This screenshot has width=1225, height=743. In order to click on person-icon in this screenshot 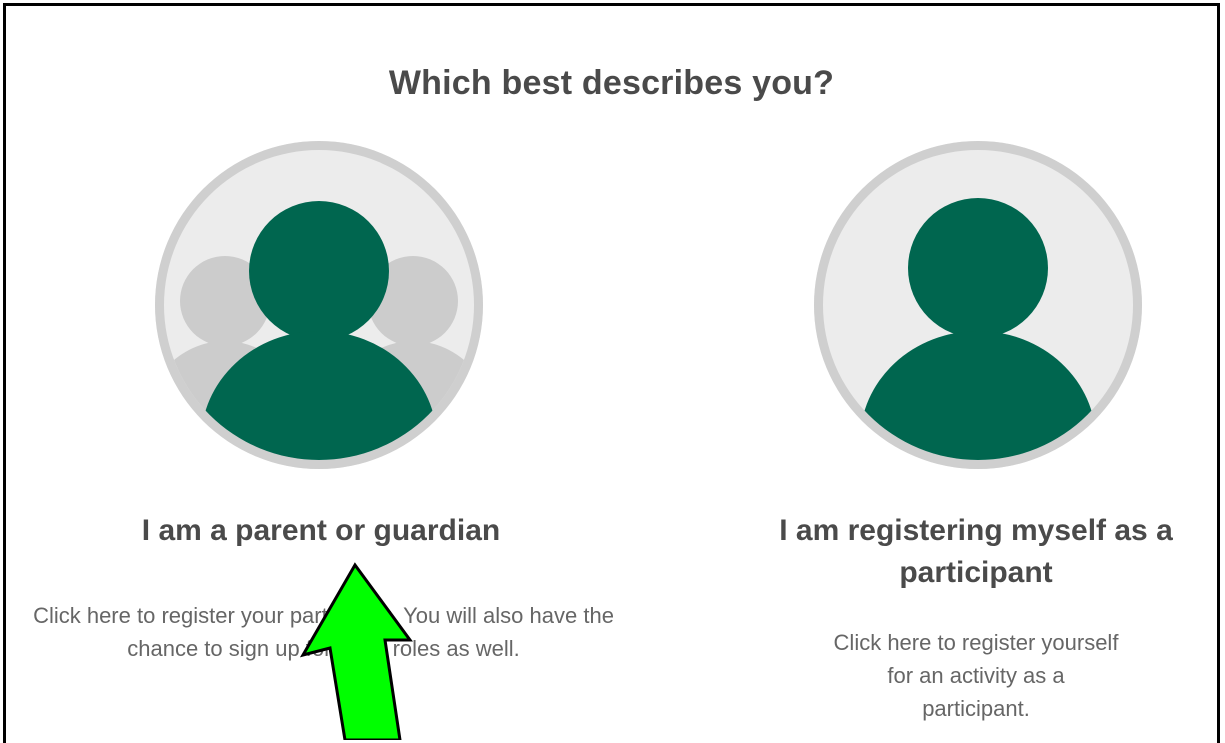, I will do `click(978, 305)`.